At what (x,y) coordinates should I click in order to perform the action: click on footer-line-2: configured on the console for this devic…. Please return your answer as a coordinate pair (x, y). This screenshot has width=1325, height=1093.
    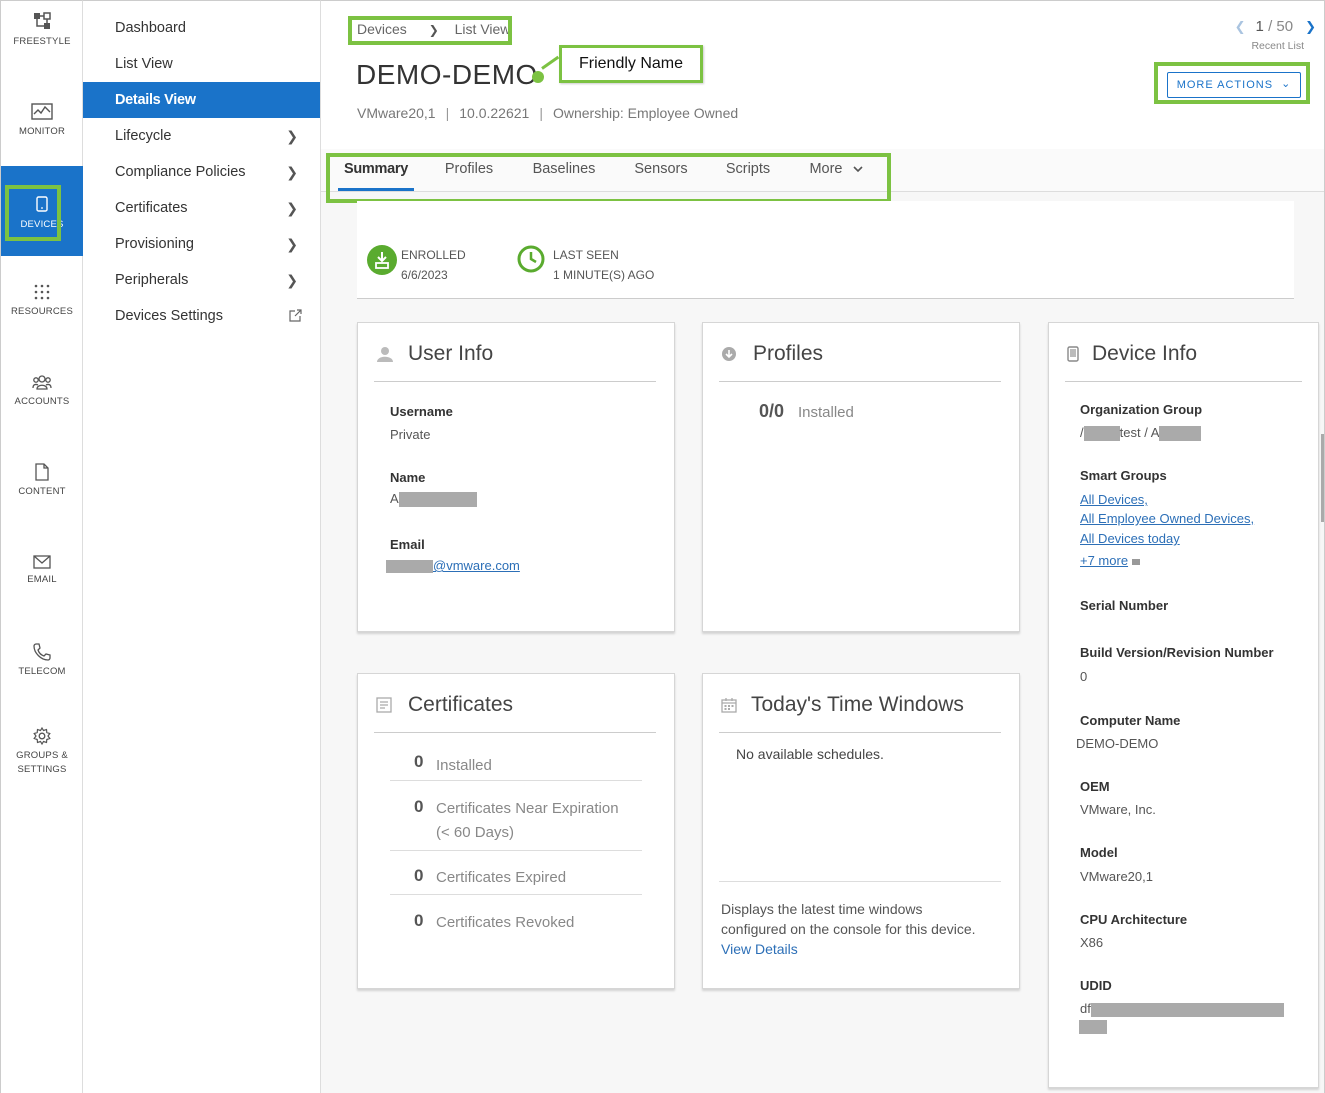
    Looking at the image, I should click on (848, 929).